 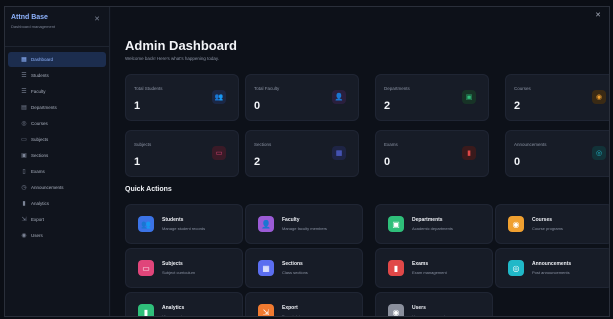 I want to click on close-icon: ✕, so click(x=598, y=15).